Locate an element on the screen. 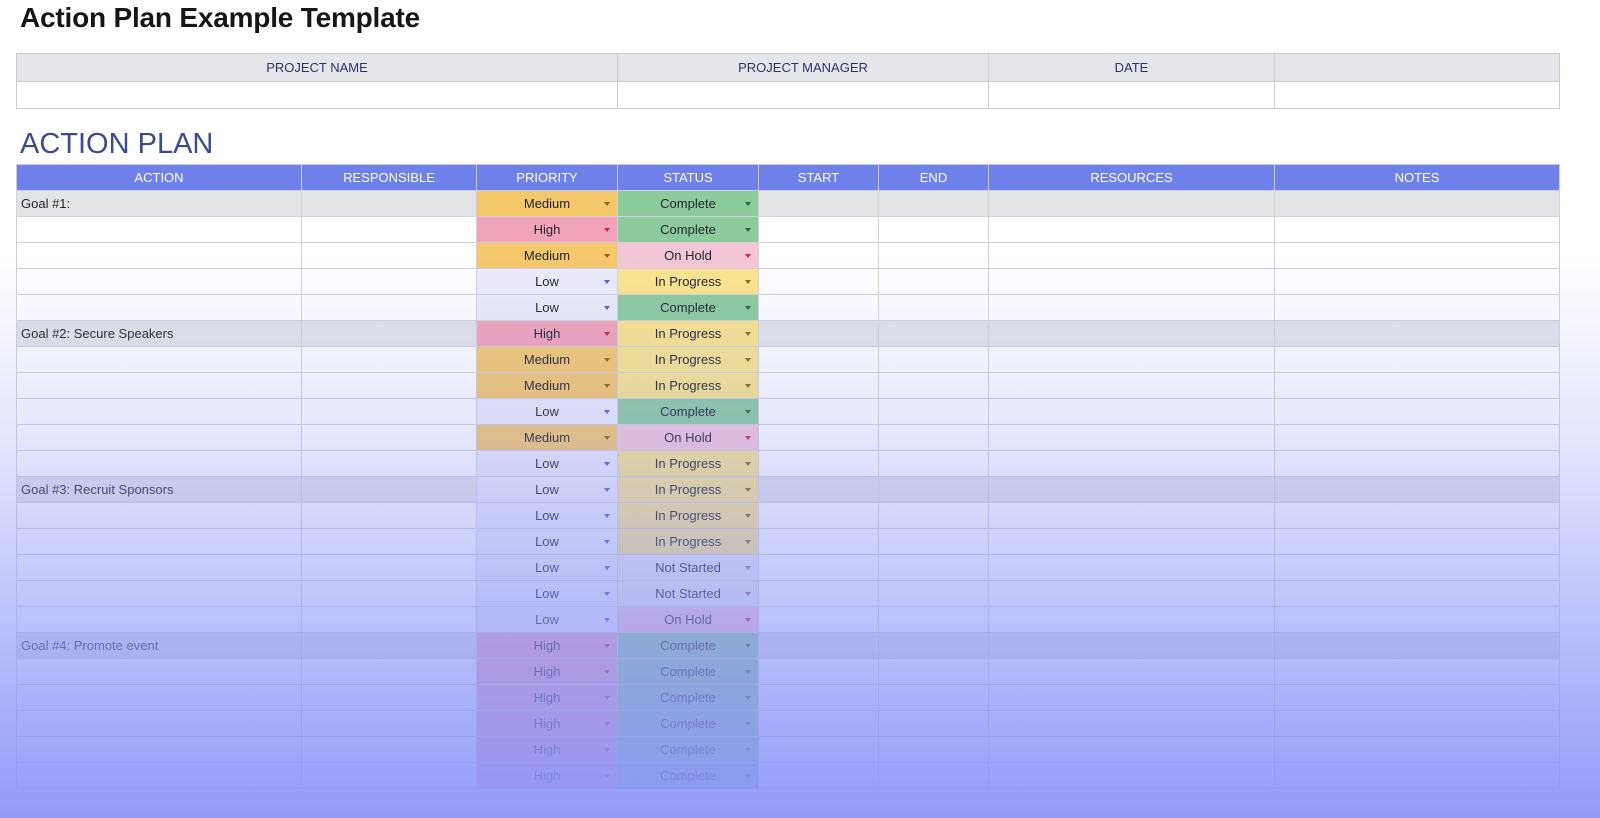  extra-cell is located at coordinates (1417, 95).